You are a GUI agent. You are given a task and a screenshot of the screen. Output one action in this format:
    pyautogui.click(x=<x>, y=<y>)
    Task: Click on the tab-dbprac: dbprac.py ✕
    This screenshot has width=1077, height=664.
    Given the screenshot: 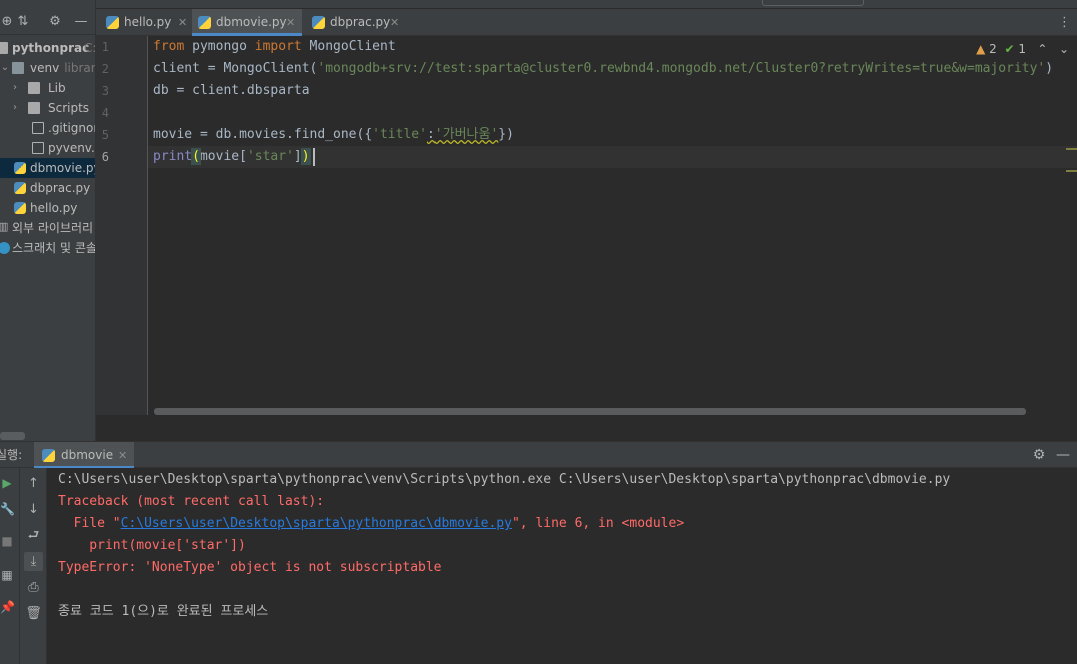 What is the action you would take?
    pyautogui.click(x=356, y=22)
    